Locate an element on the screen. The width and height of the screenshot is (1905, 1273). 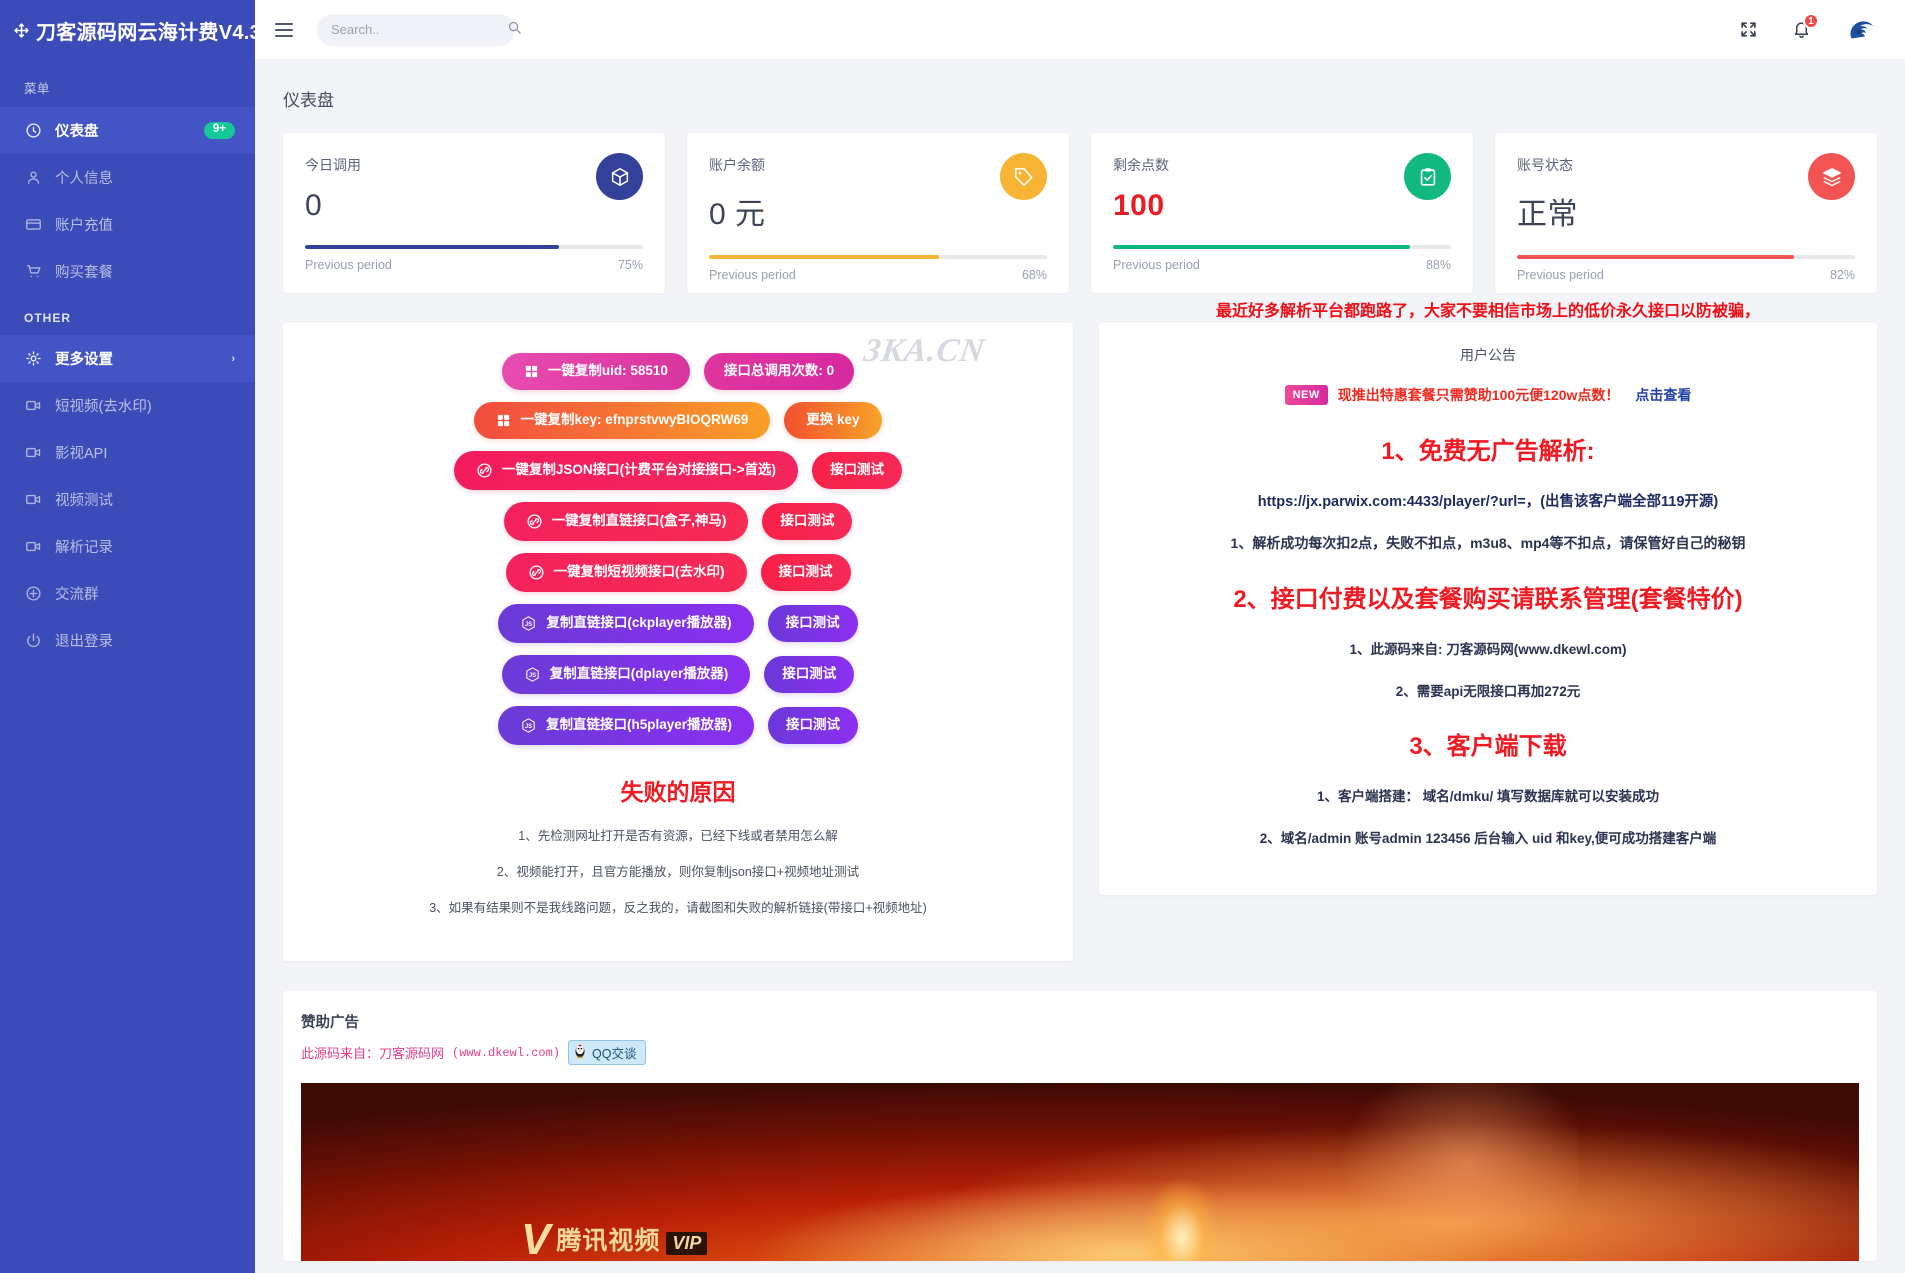
change-key-button: 更换 key is located at coordinates (833, 420).